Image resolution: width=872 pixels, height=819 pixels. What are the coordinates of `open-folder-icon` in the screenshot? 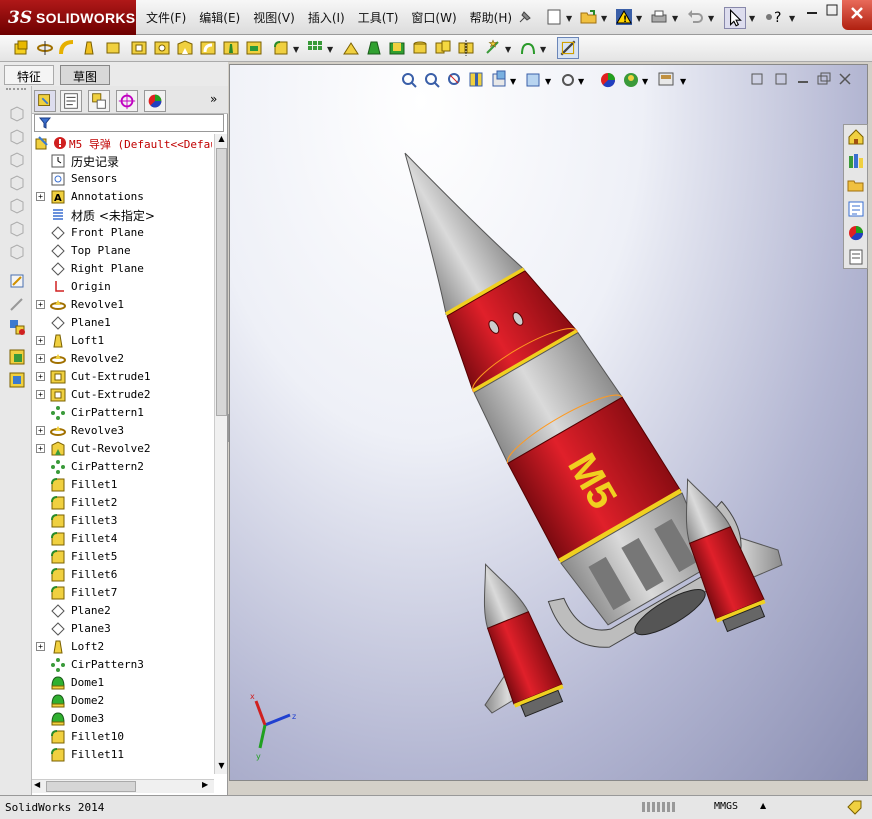 It's located at (589, 17).